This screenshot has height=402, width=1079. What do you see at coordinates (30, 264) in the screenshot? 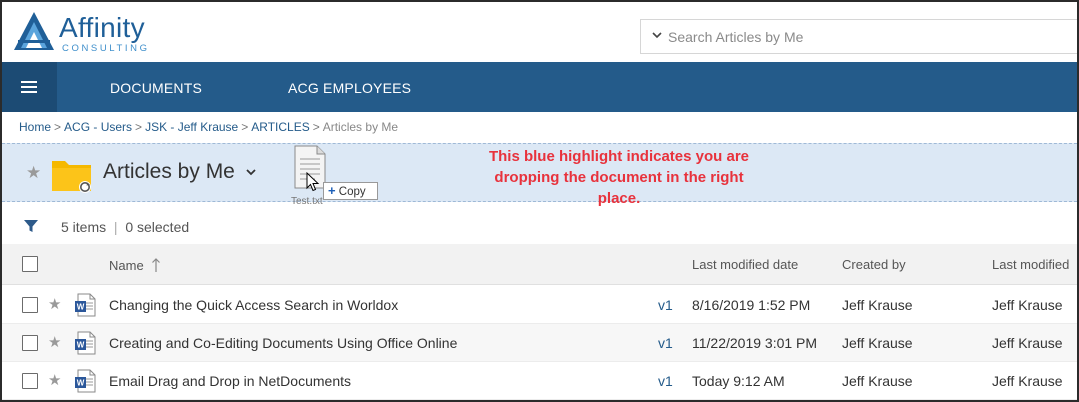
I see `select-all-checkbox` at bounding box center [30, 264].